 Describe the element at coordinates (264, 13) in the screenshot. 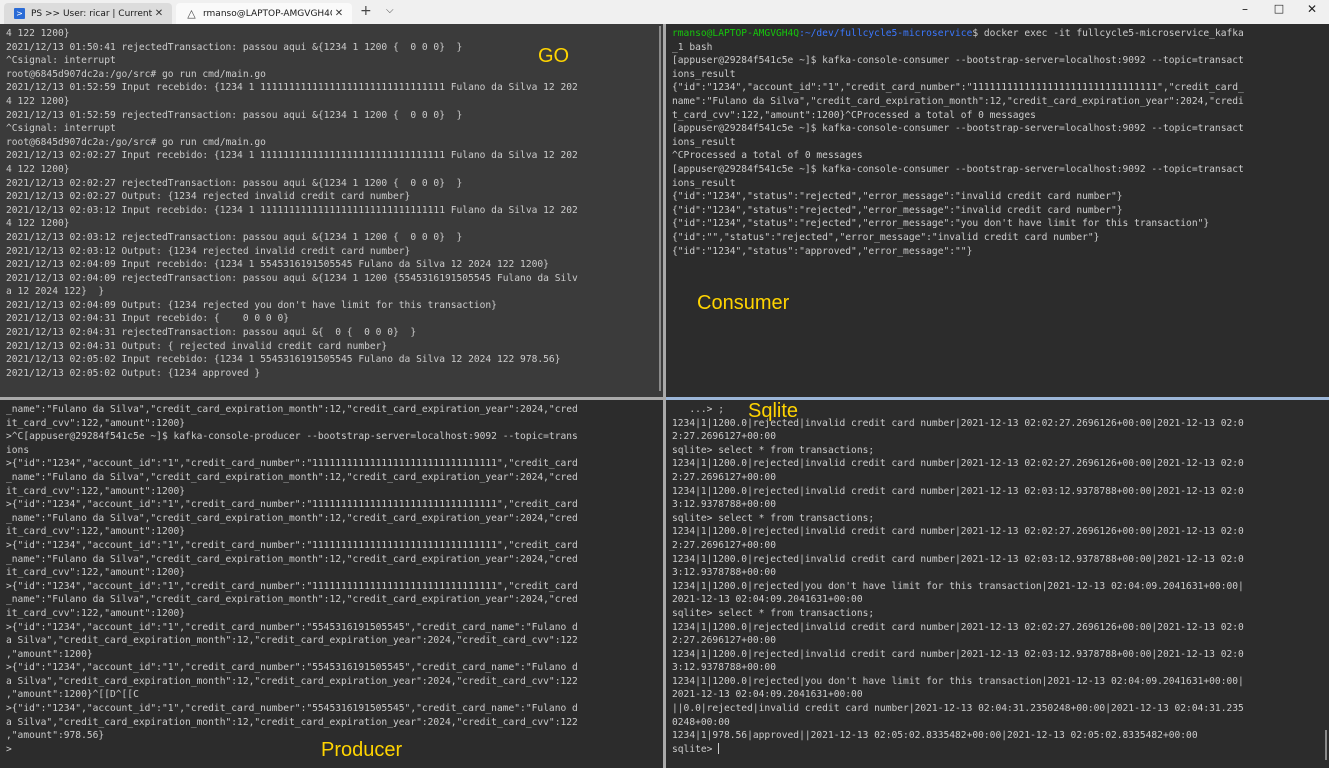

I see `tab-wsl: △ rmanso@LAPTOP-AMGVGH4Q: ✕` at that location.